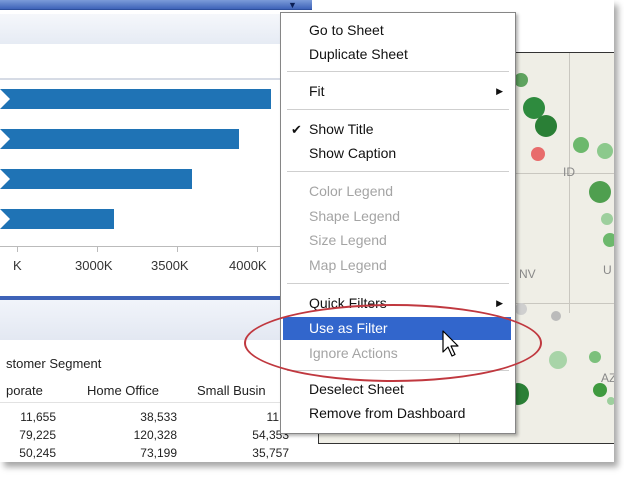 This screenshot has height=482, width=624. What do you see at coordinates (17, 265) in the screenshot?
I see `x-tick-label: K` at bounding box center [17, 265].